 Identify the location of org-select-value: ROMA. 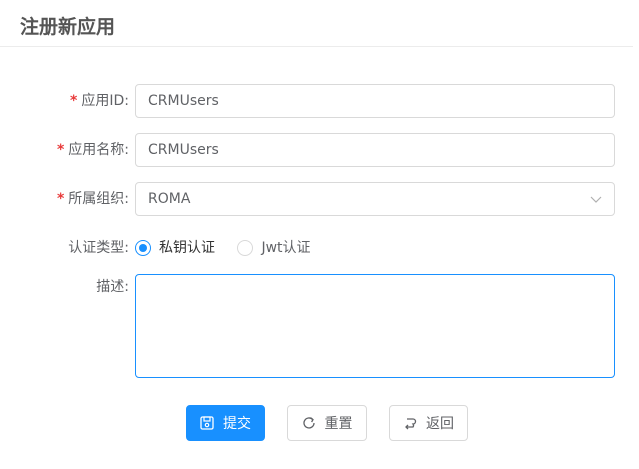
(169, 199).